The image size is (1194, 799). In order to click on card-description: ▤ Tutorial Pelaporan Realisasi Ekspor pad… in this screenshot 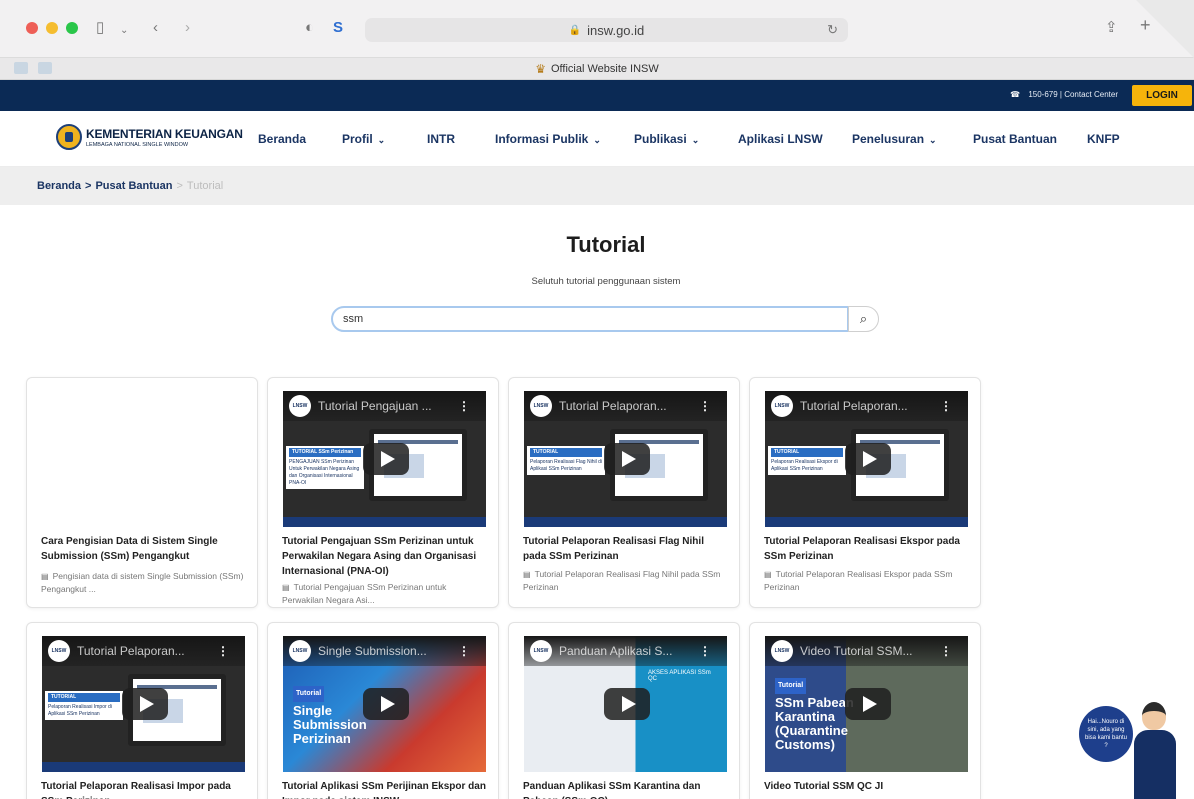, I will do `click(858, 580)`.